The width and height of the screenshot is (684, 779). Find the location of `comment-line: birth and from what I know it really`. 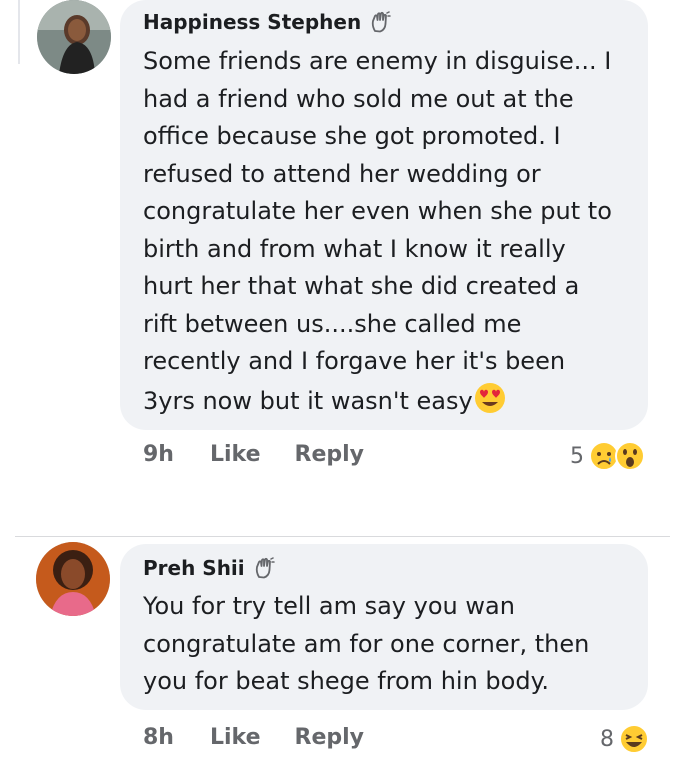

comment-line: birth and from what I know it really is located at coordinates (354, 248).